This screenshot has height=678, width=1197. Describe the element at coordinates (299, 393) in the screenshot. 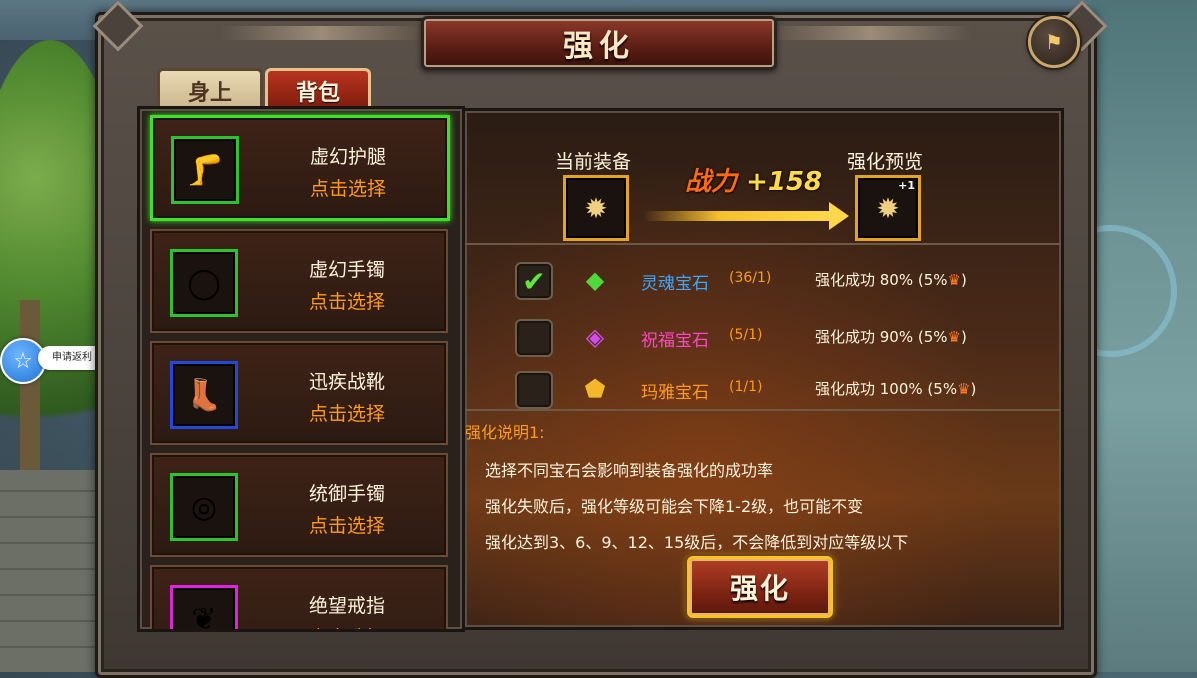

I see `list-item: 👢 迅疾战靴 点击选择` at that location.